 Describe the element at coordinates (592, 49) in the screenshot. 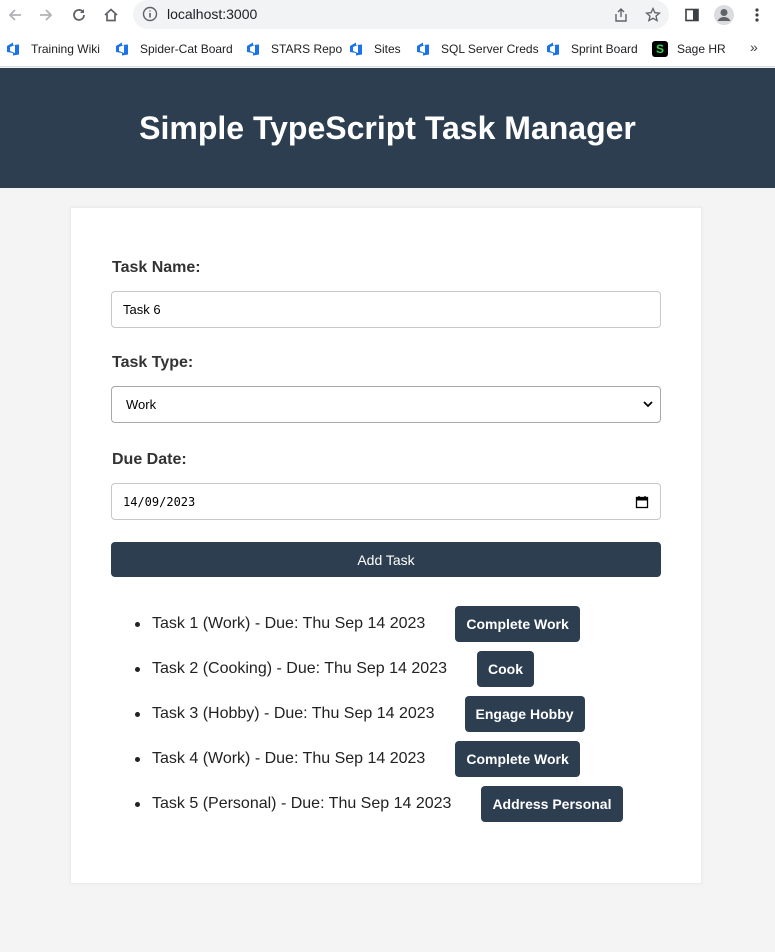

I see `bookmark-sprint-board: Sprint Board` at that location.